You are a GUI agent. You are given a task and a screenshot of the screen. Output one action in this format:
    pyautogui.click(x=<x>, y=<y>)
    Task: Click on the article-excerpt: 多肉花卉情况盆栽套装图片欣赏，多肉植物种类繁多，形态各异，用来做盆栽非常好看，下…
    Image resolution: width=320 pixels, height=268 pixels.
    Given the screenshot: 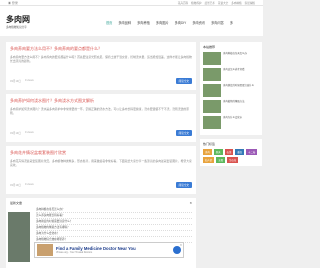 What is the action you would take?
    pyautogui.click(x=101, y=163)
    